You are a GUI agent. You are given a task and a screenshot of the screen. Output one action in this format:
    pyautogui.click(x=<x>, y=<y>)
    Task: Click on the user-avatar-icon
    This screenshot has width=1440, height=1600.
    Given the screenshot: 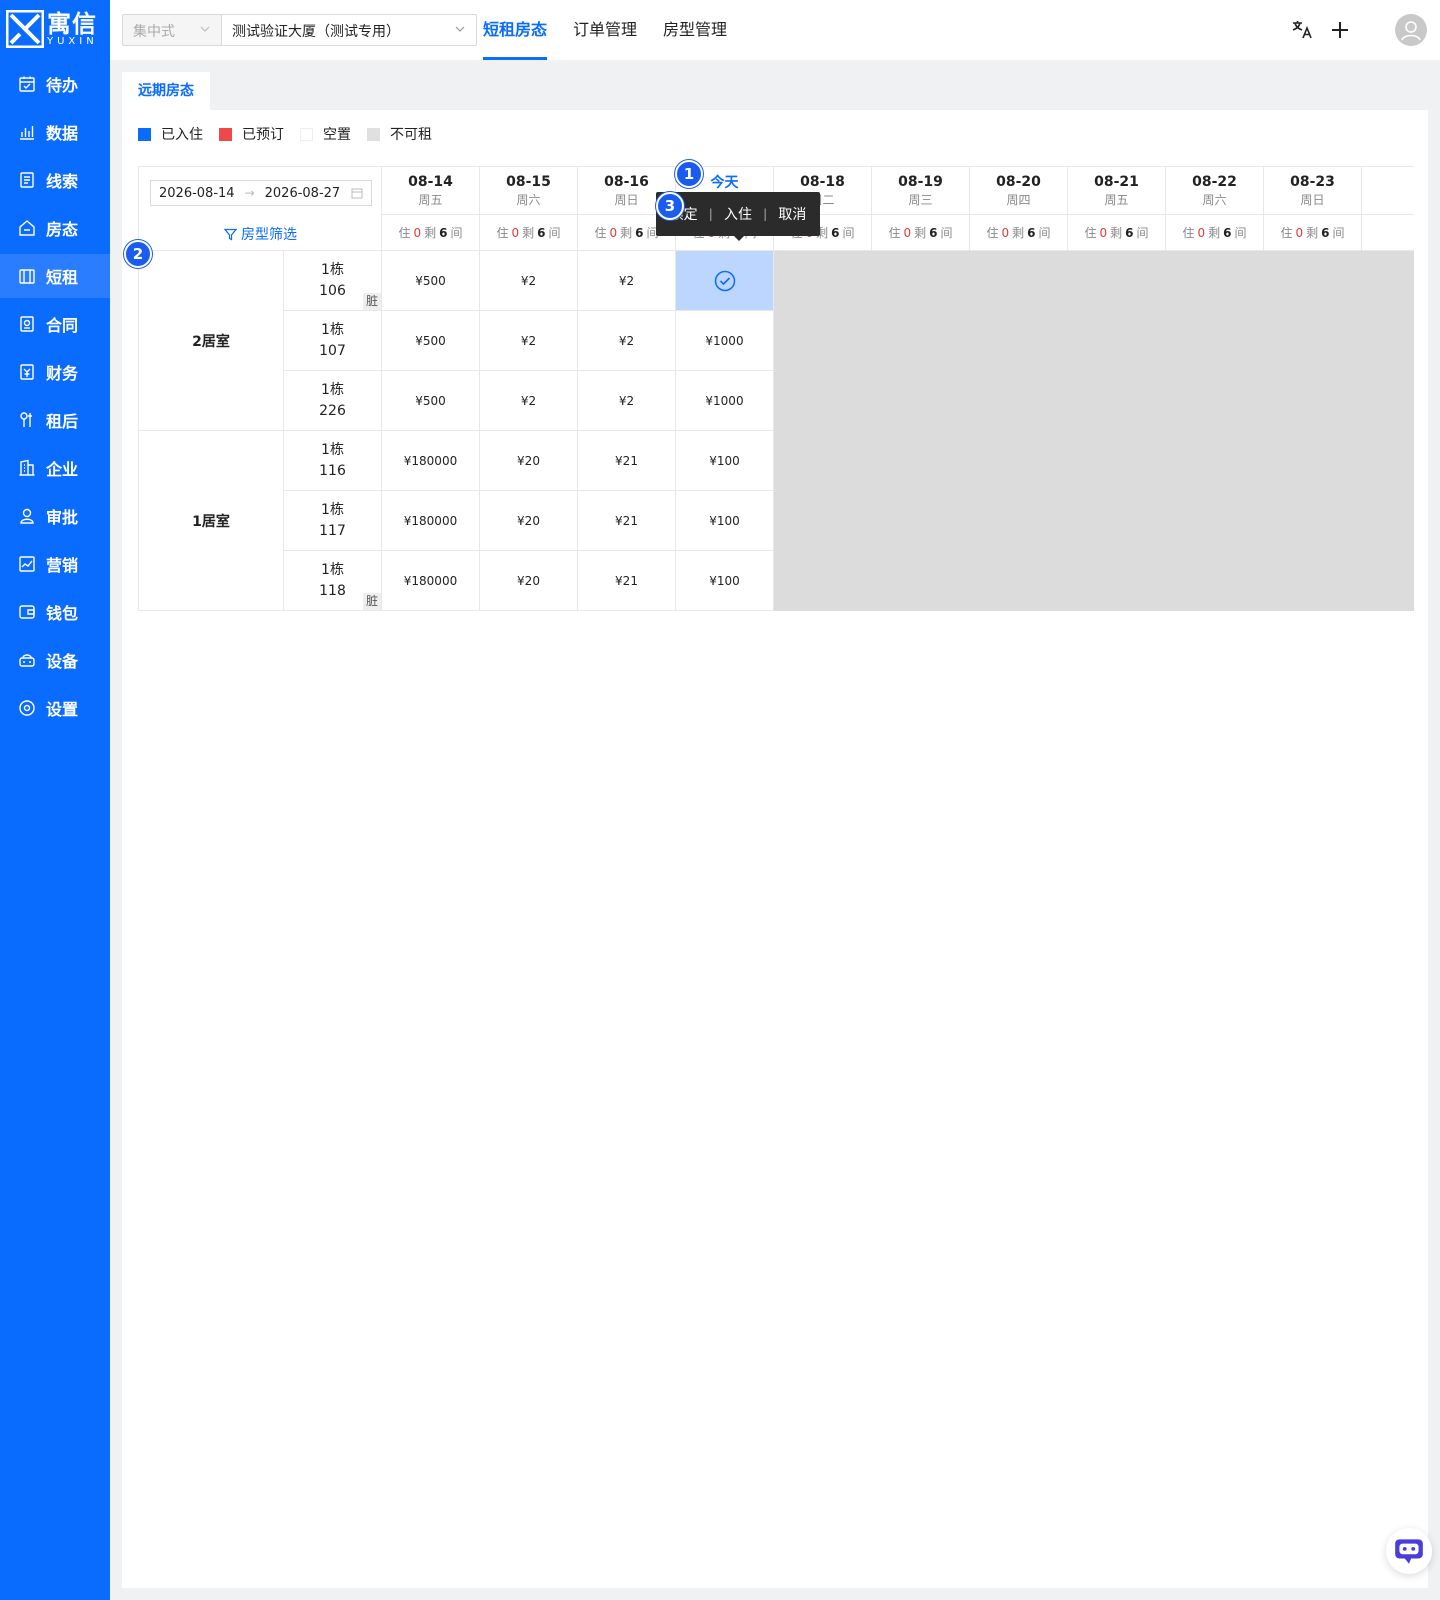 What is the action you would take?
    pyautogui.click(x=1411, y=30)
    